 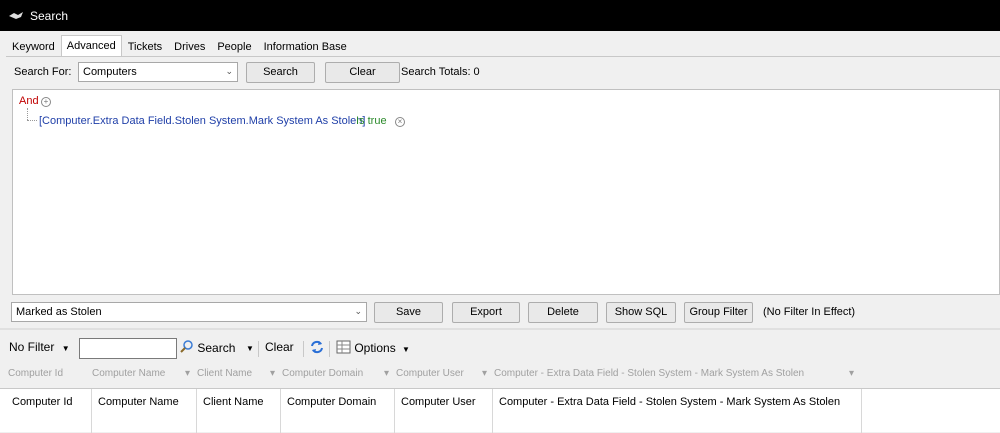 What do you see at coordinates (32, 347) in the screenshot?
I see `no-filter-label: No Filter` at bounding box center [32, 347].